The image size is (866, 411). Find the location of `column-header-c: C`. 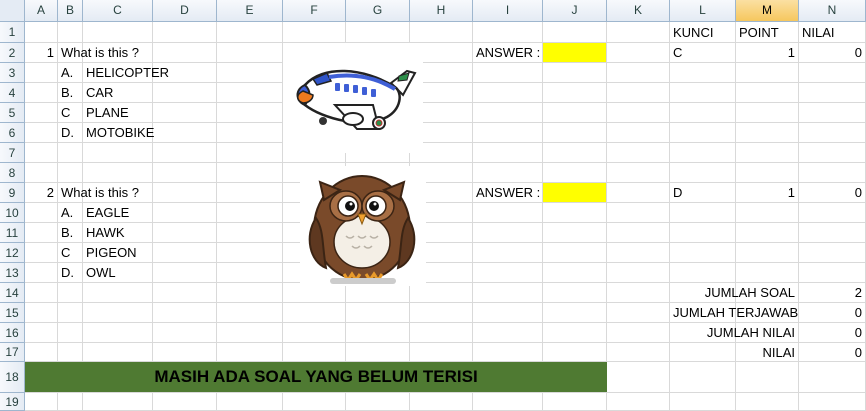

column-header-c: C is located at coordinates (118, 11).